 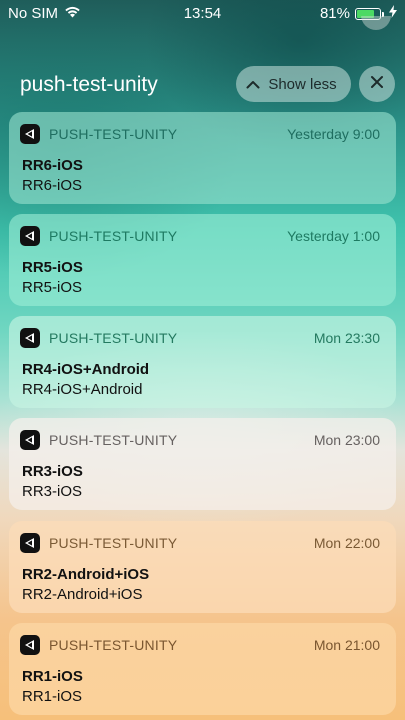 I want to click on chevron-up-icon, so click(x=253, y=84).